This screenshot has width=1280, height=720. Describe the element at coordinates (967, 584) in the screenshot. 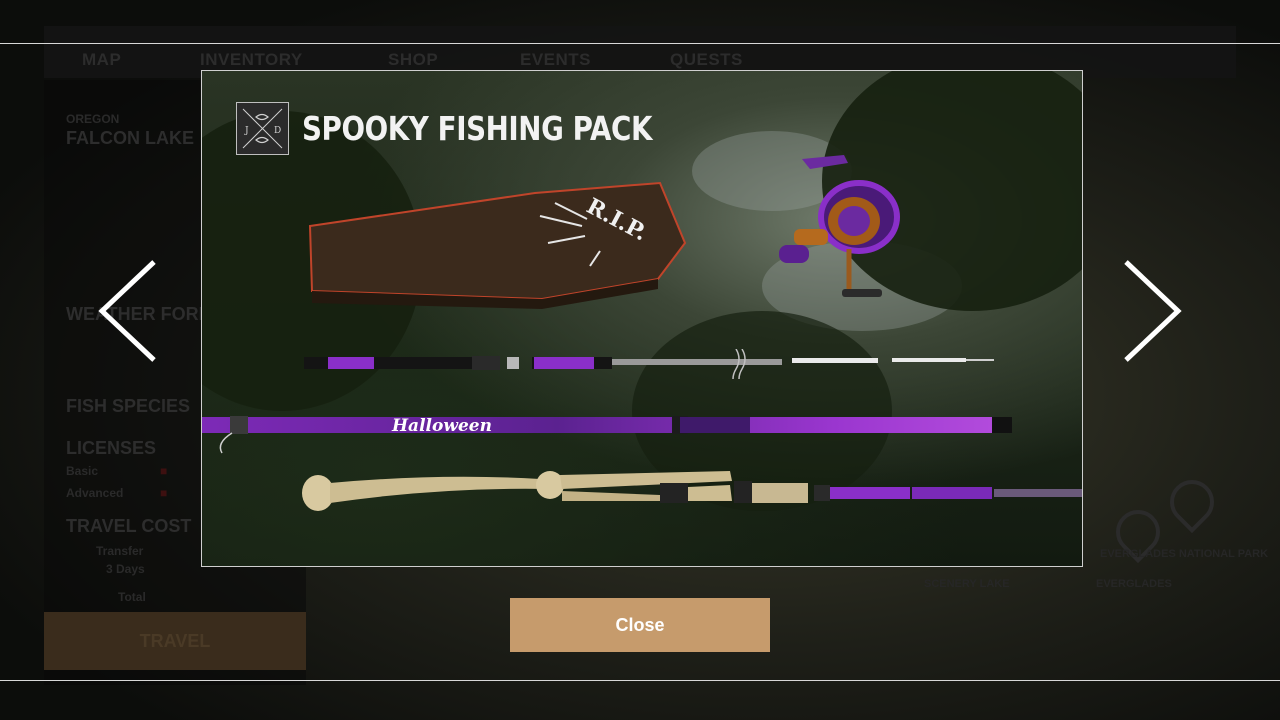

I see `map-label-scenery: SCENERY LAKE` at that location.